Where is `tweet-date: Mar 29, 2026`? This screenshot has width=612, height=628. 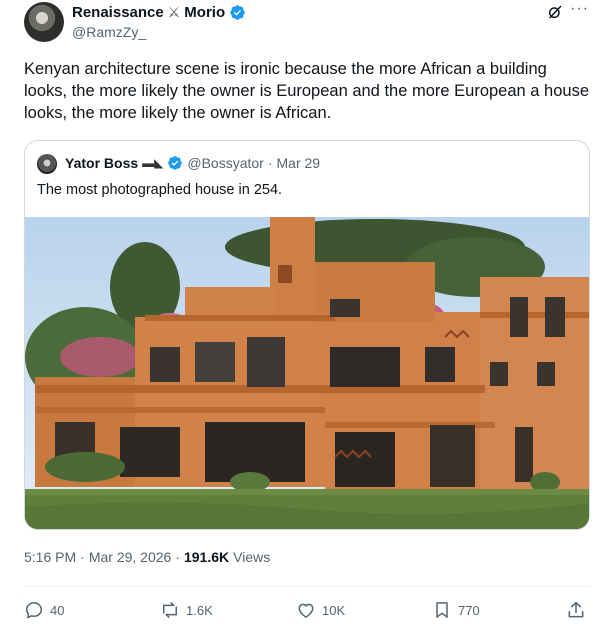 tweet-date: Mar 29, 2026 is located at coordinates (130, 557).